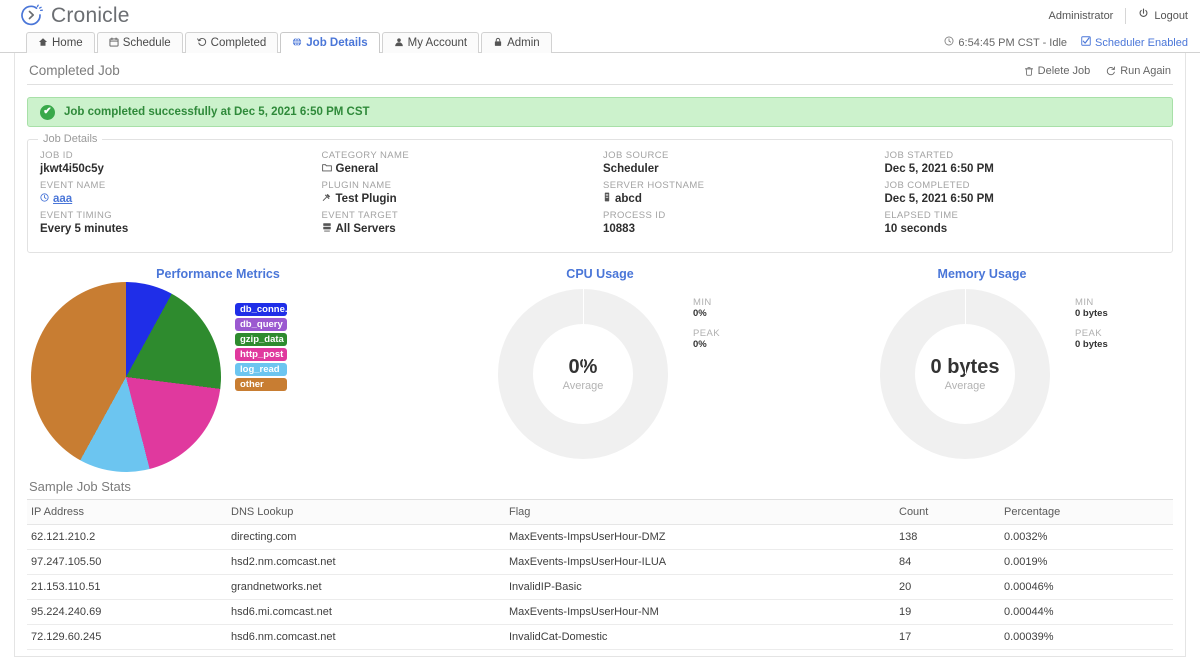 The height and width of the screenshot is (657, 1200). I want to click on table-cell: 20, so click(947, 587).